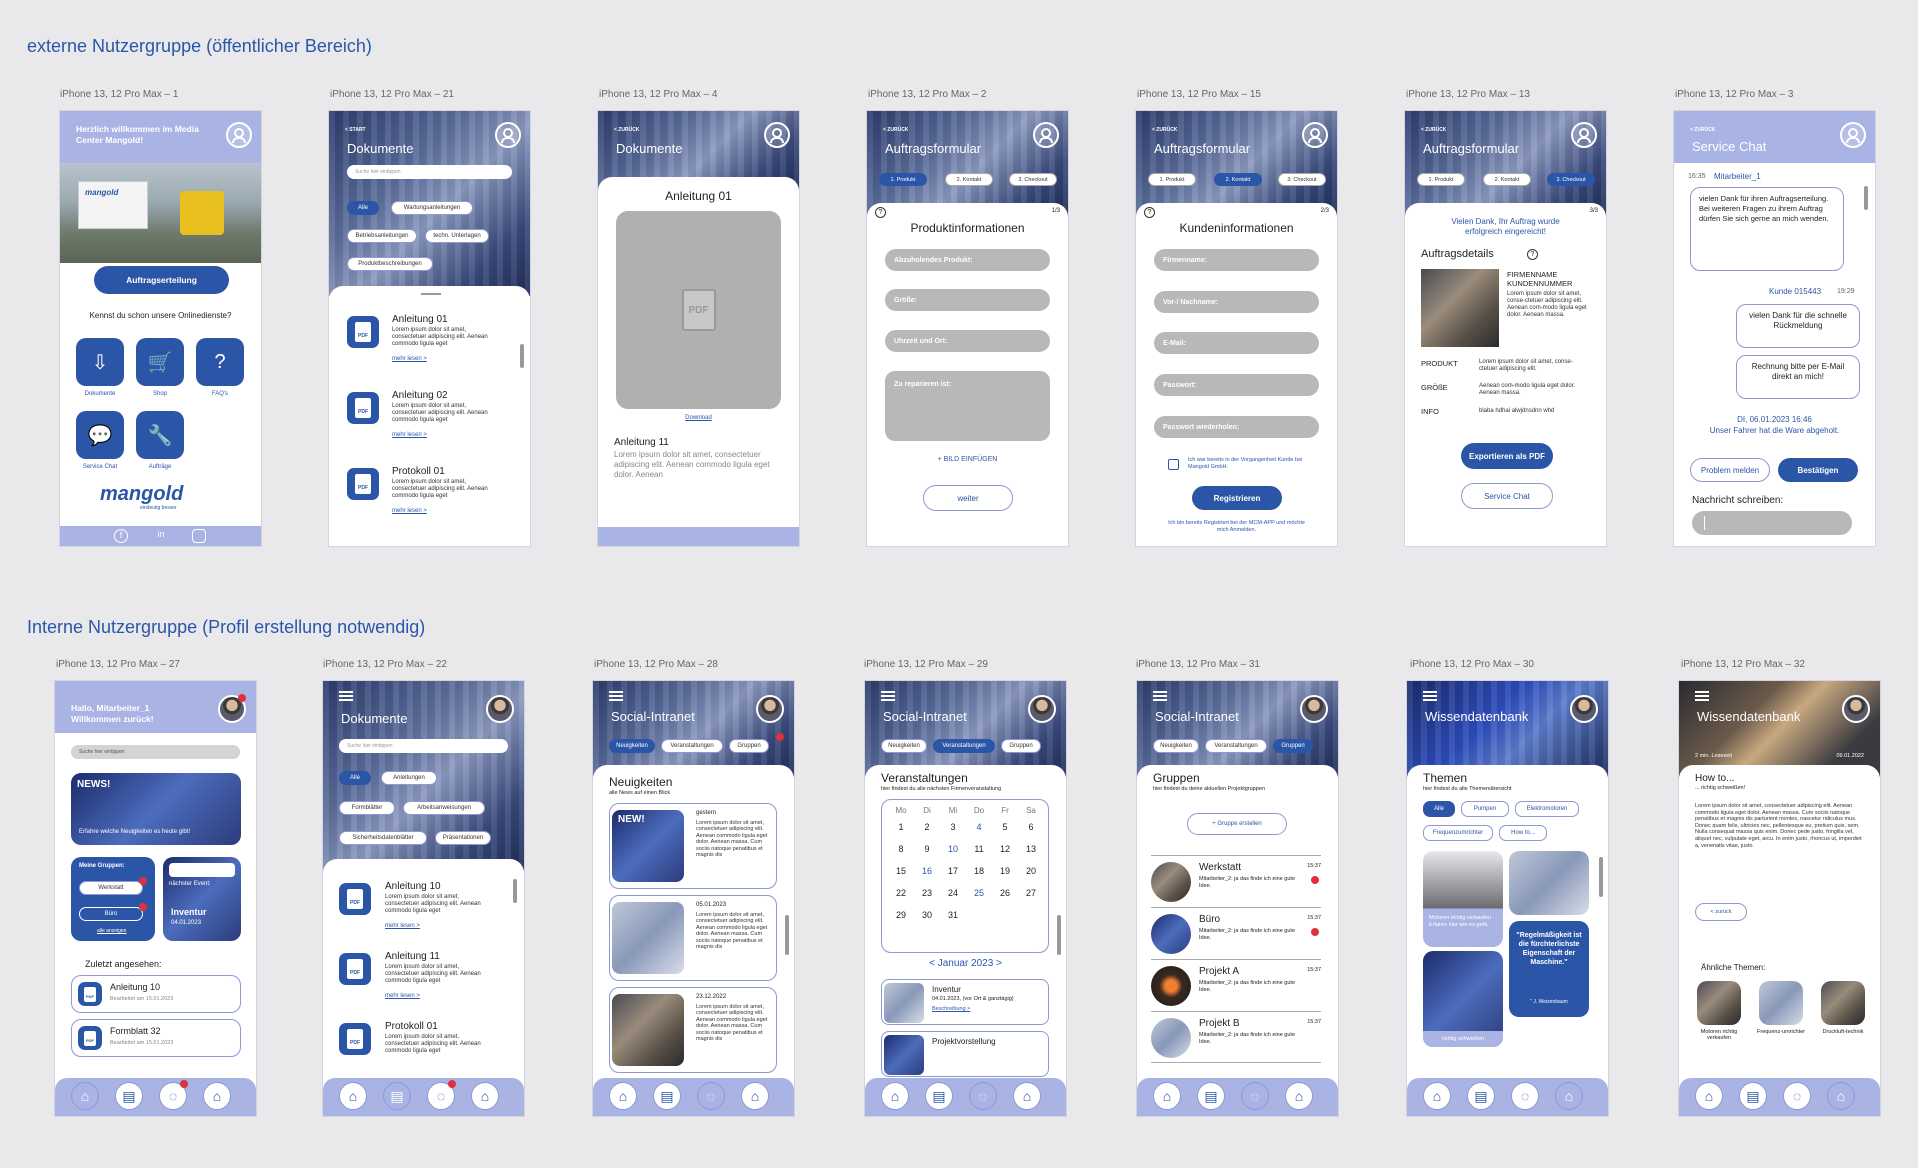 The height and width of the screenshot is (1168, 1918). Describe the element at coordinates (953, 849) in the screenshot. I see `calendar-day: 10` at that location.